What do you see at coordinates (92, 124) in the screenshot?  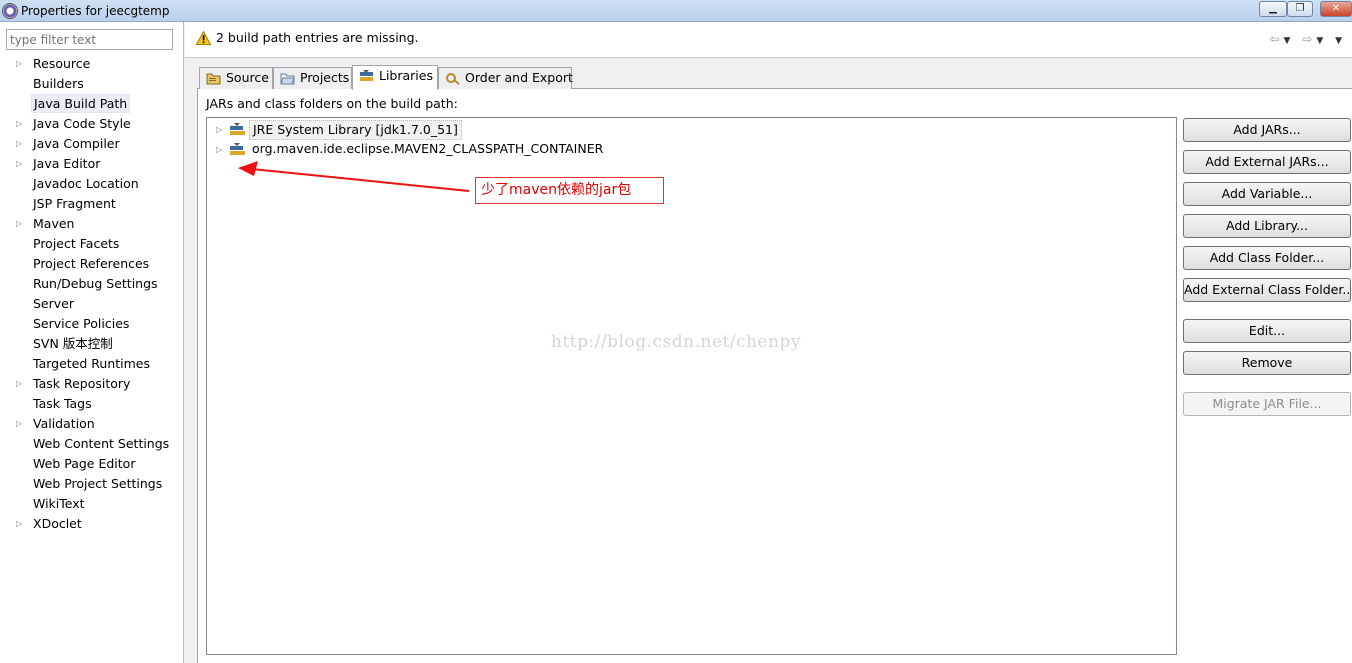 I see `nav-item-java-code-style: ▷ Java Code Style` at bounding box center [92, 124].